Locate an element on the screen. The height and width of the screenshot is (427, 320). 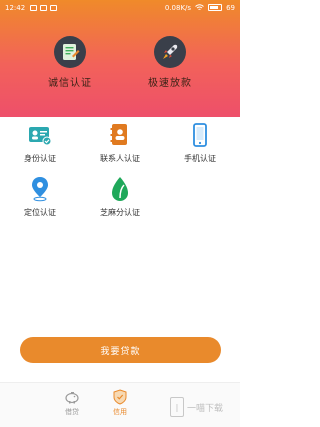
credit-certification-entry: 诚信认证 is located at coordinates (70, 62).